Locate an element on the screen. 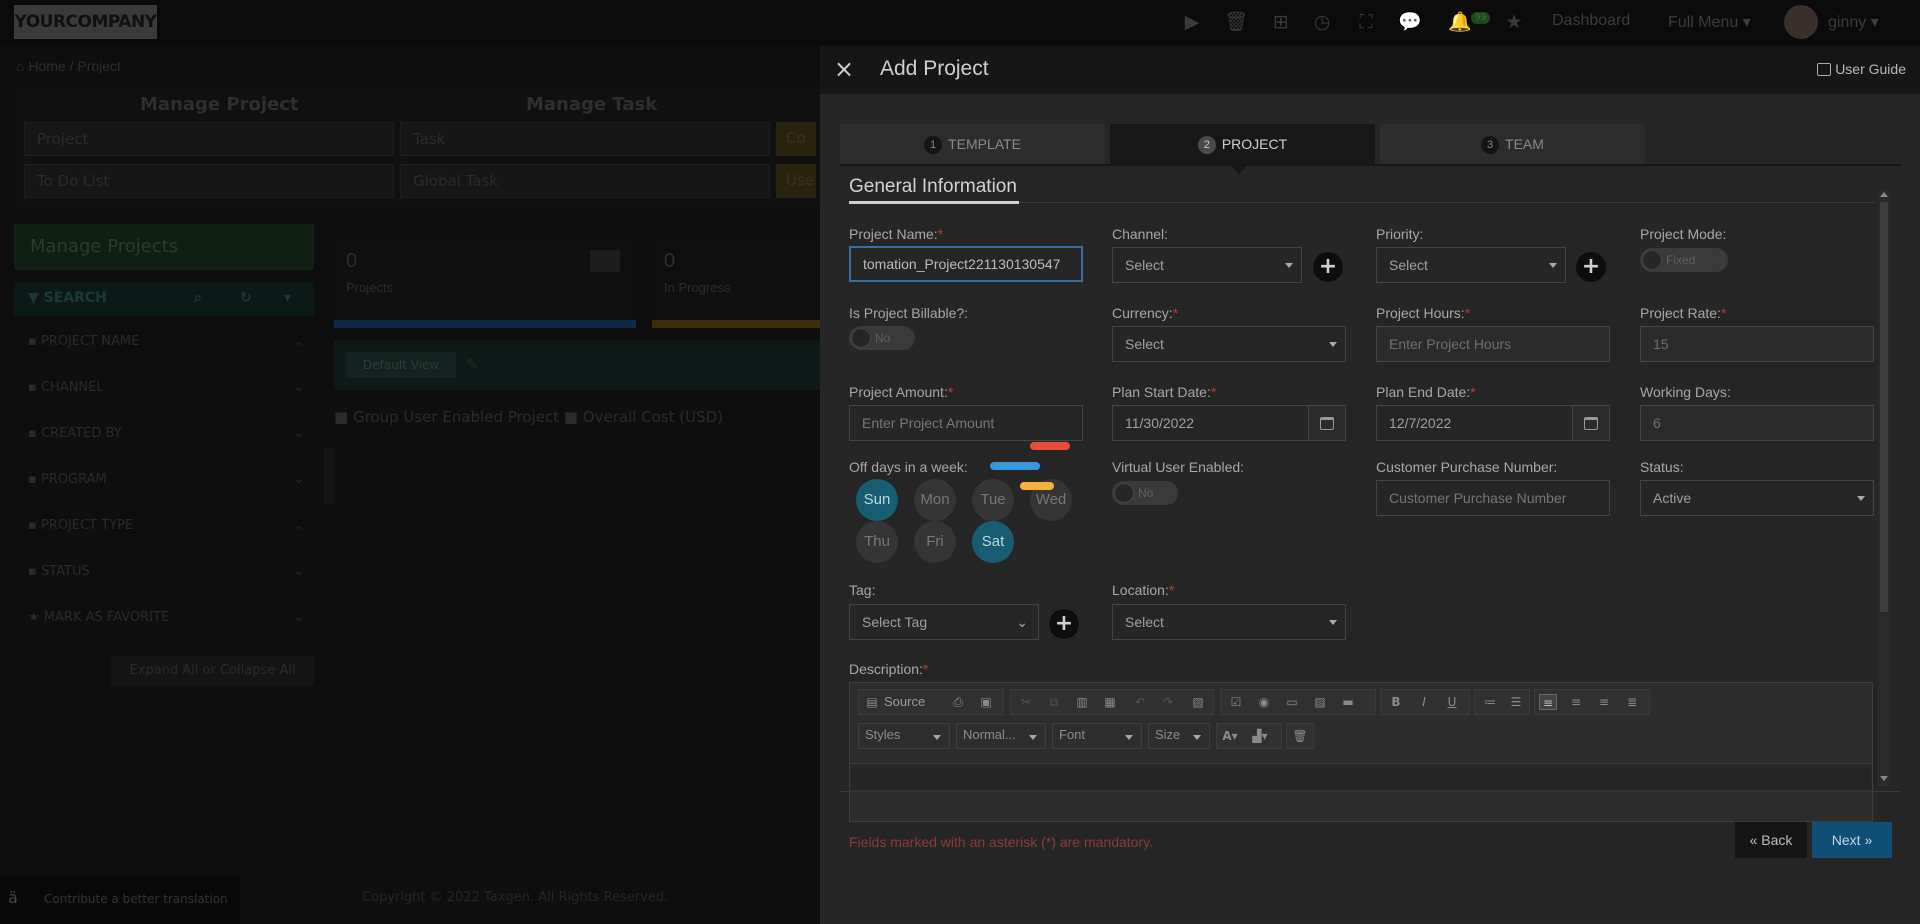  underline-icon: U is located at coordinates (1452, 702).